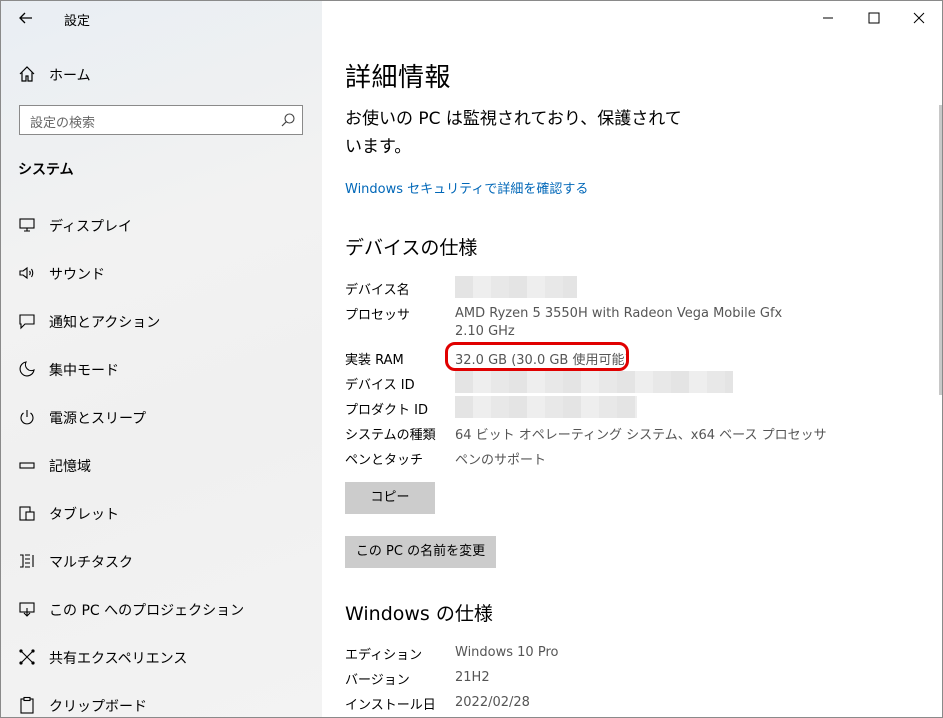 The image size is (943, 718). Describe the element at coordinates (91, 227) in the screenshot. I see `sidebar-item-label: ディスプレイ` at that location.